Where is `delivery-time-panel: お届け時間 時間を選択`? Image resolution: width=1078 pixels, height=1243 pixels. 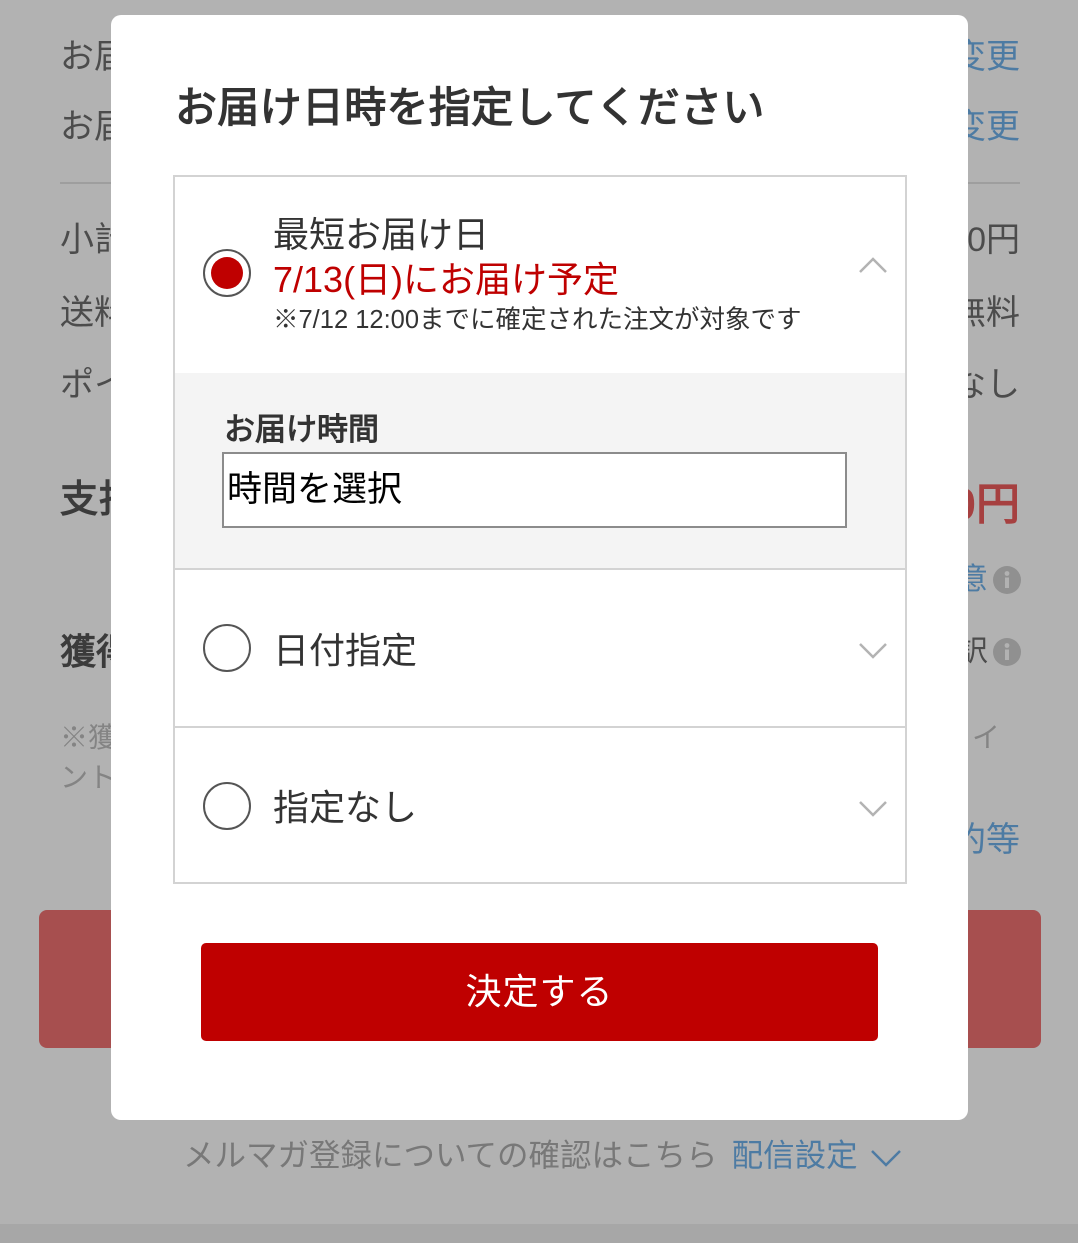
delivery-time-panel: お届け時間 時間を選択 is located at coordinates (540, 470).